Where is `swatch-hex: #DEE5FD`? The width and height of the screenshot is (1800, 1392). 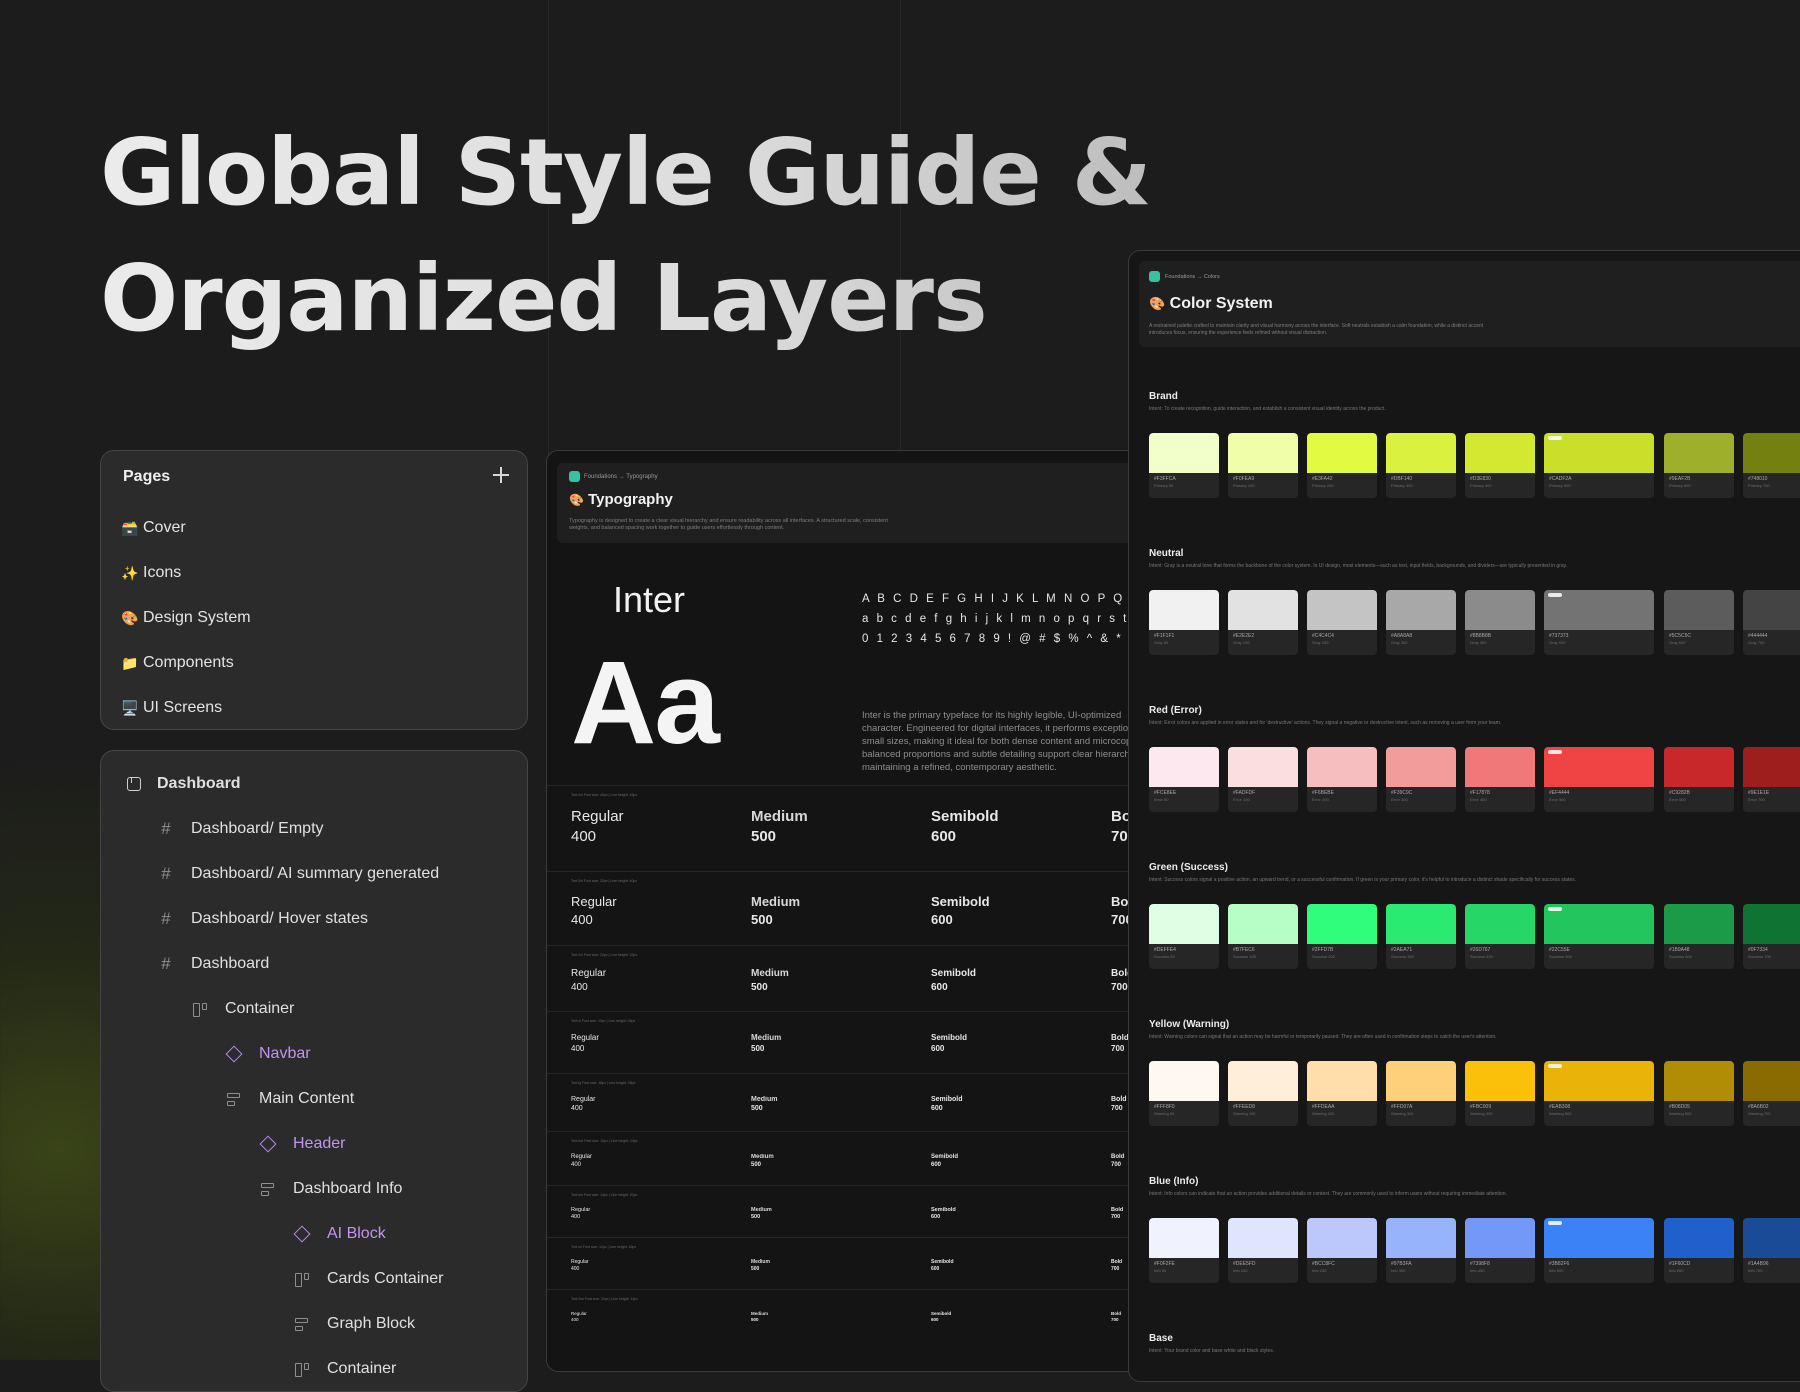
swatch-hex: #DEE5FD is located at coordinates (1244, 1264).